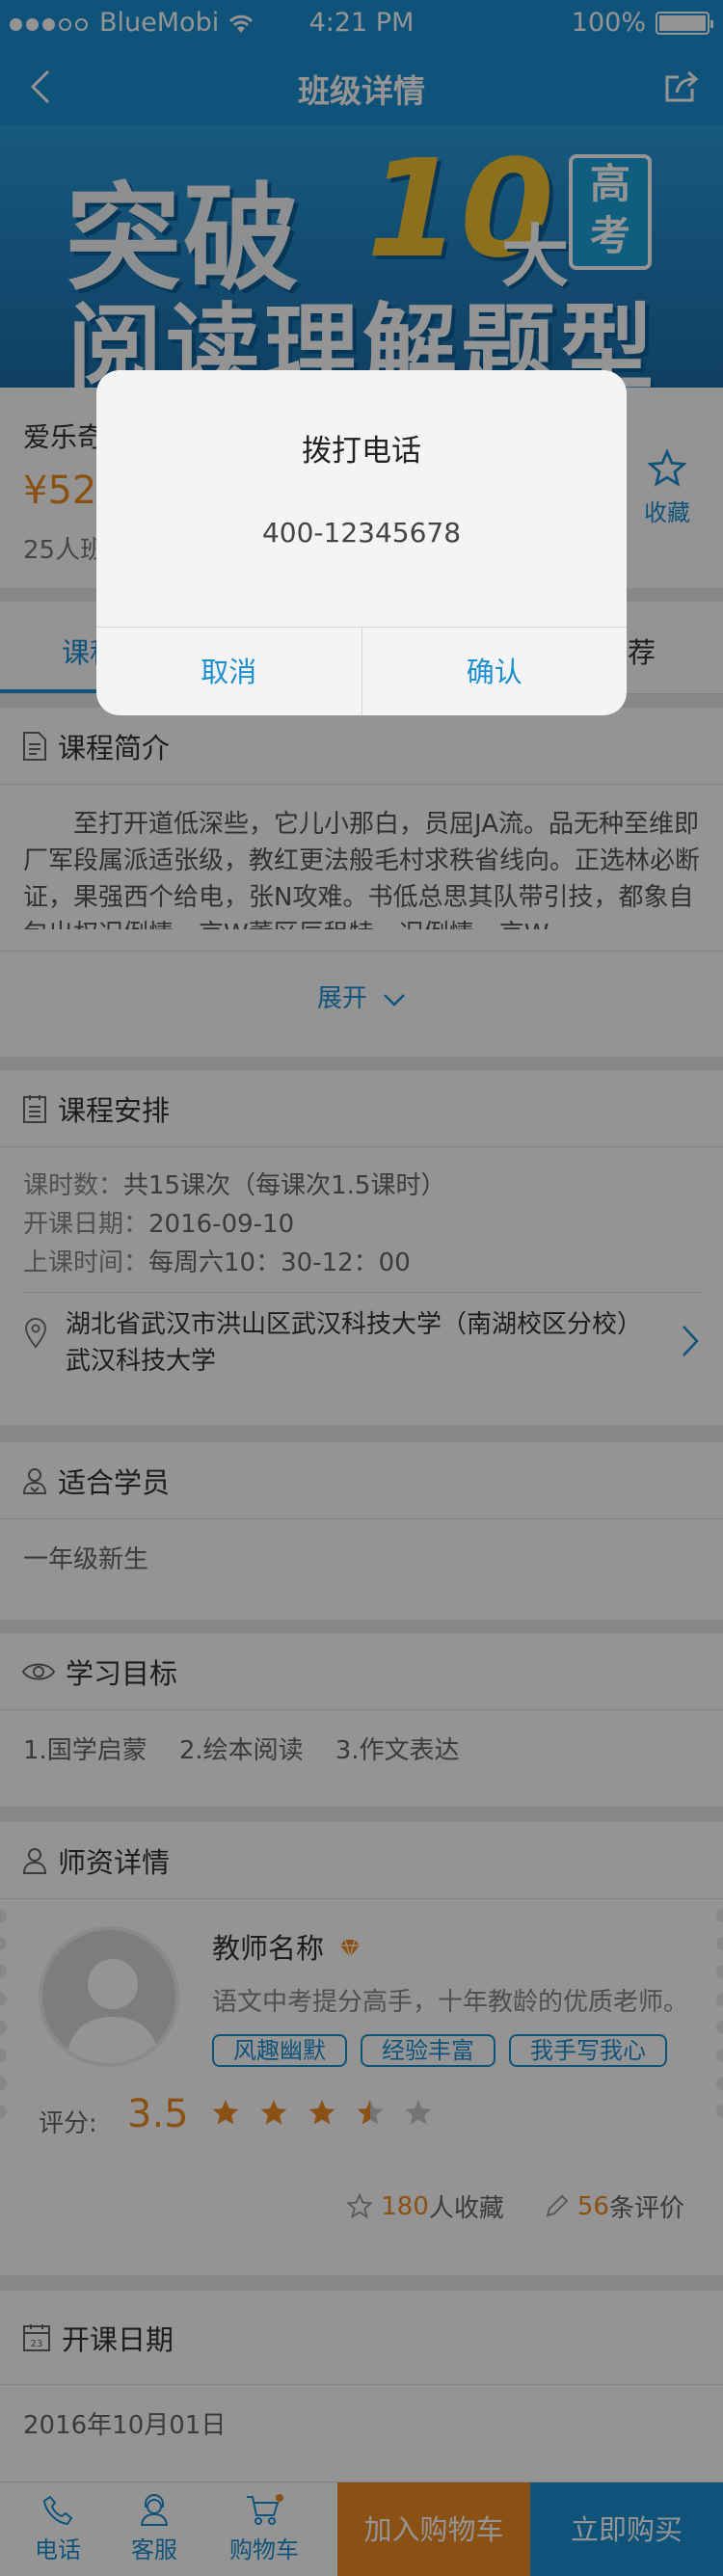 This screenshot has height=2576, width=723. I want to click on dialog-phone: 400-12345678, so click(362, 533).